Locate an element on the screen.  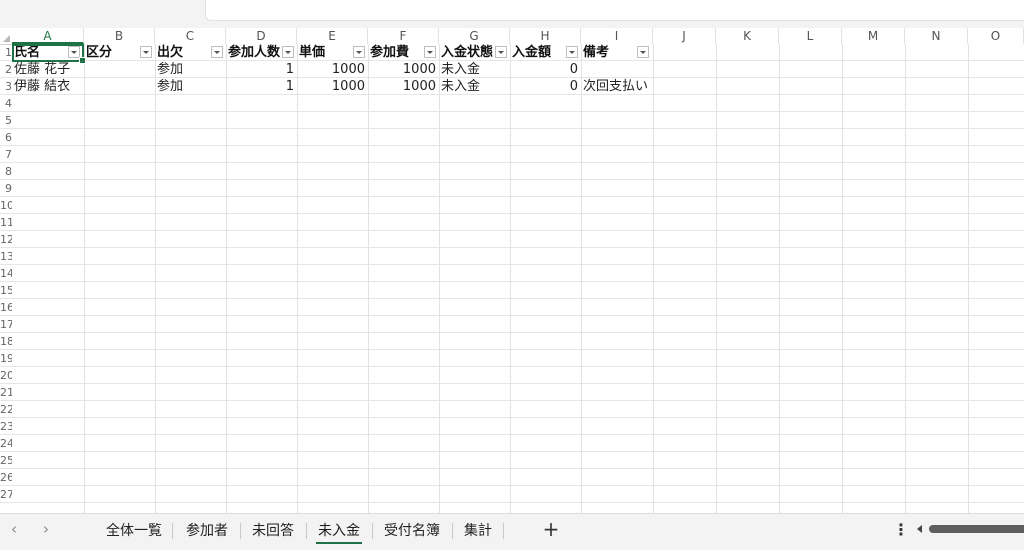
row-header: 8 is located at coordinates (6, 171).